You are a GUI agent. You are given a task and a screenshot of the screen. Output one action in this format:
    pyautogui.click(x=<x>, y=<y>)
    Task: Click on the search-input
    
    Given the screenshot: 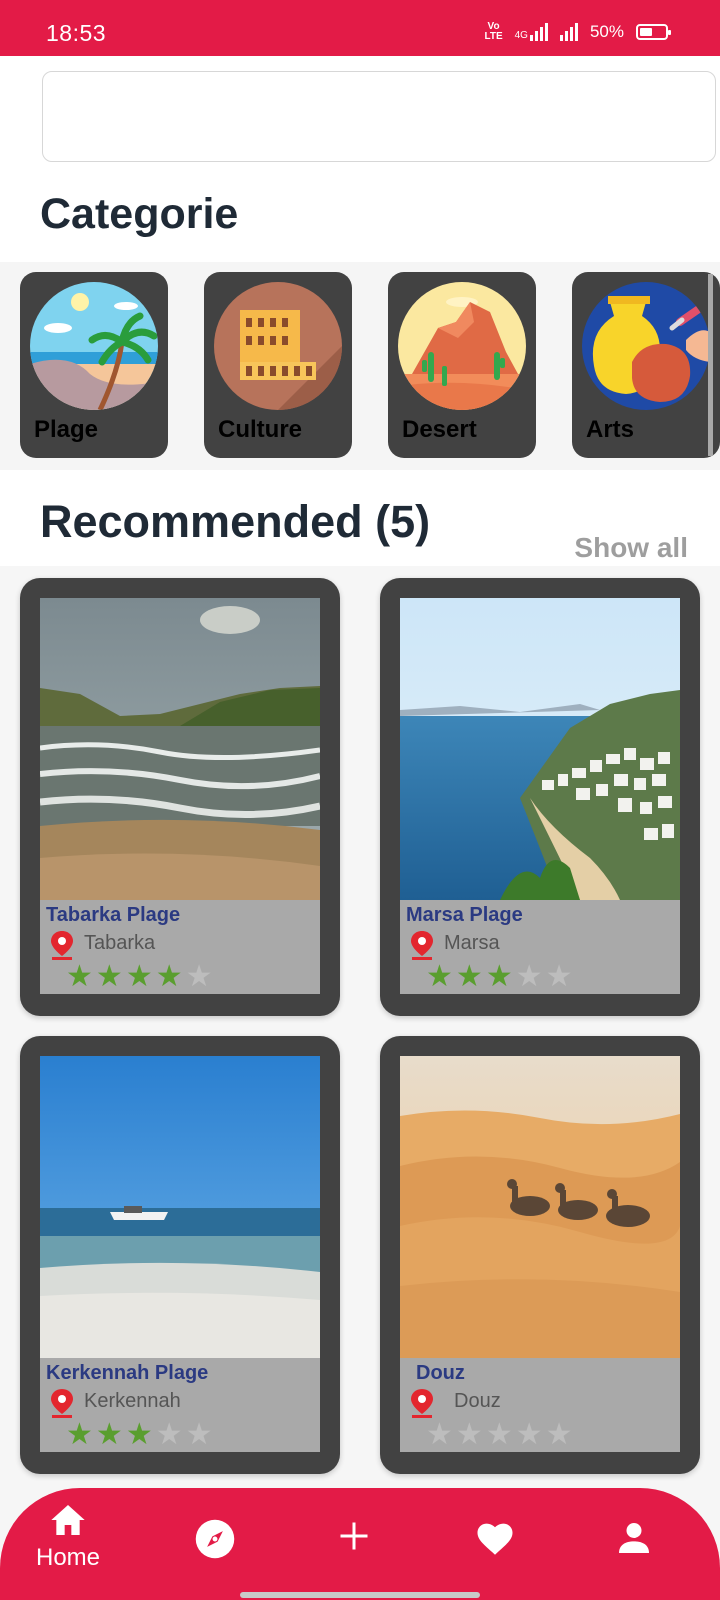 What is the action you would take?
    pyautogui.click(x=379, y=116)
    